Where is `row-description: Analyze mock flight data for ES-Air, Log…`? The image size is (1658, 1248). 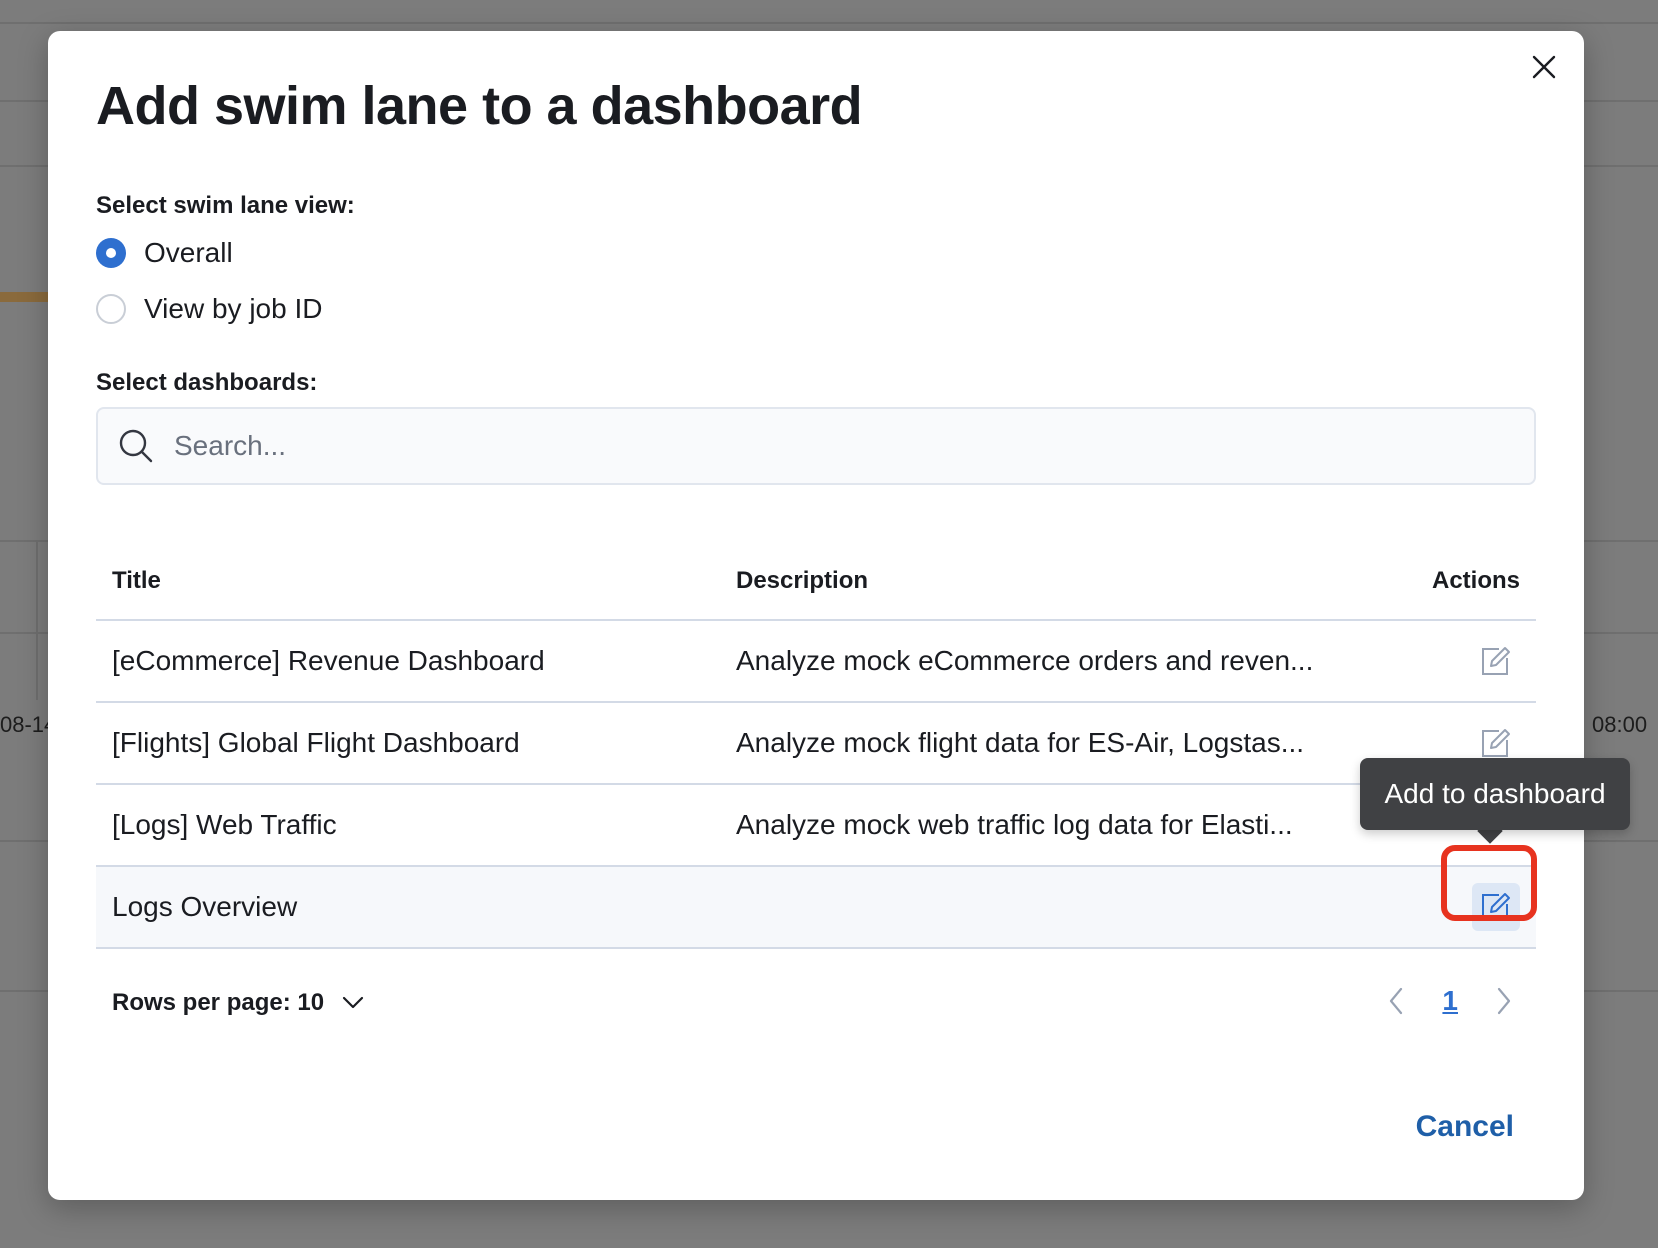 row-description: Analyze mock flight data for ES-Air, Log… is located at coordinates (1020, 742).